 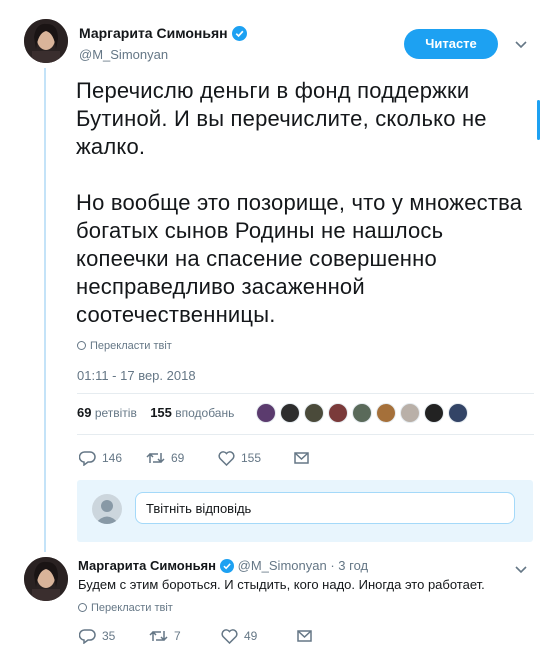 What do you see at coordinates (114, 636) in the screenshot?
I see `reply-action: 35` at bounding box center [114, 636].